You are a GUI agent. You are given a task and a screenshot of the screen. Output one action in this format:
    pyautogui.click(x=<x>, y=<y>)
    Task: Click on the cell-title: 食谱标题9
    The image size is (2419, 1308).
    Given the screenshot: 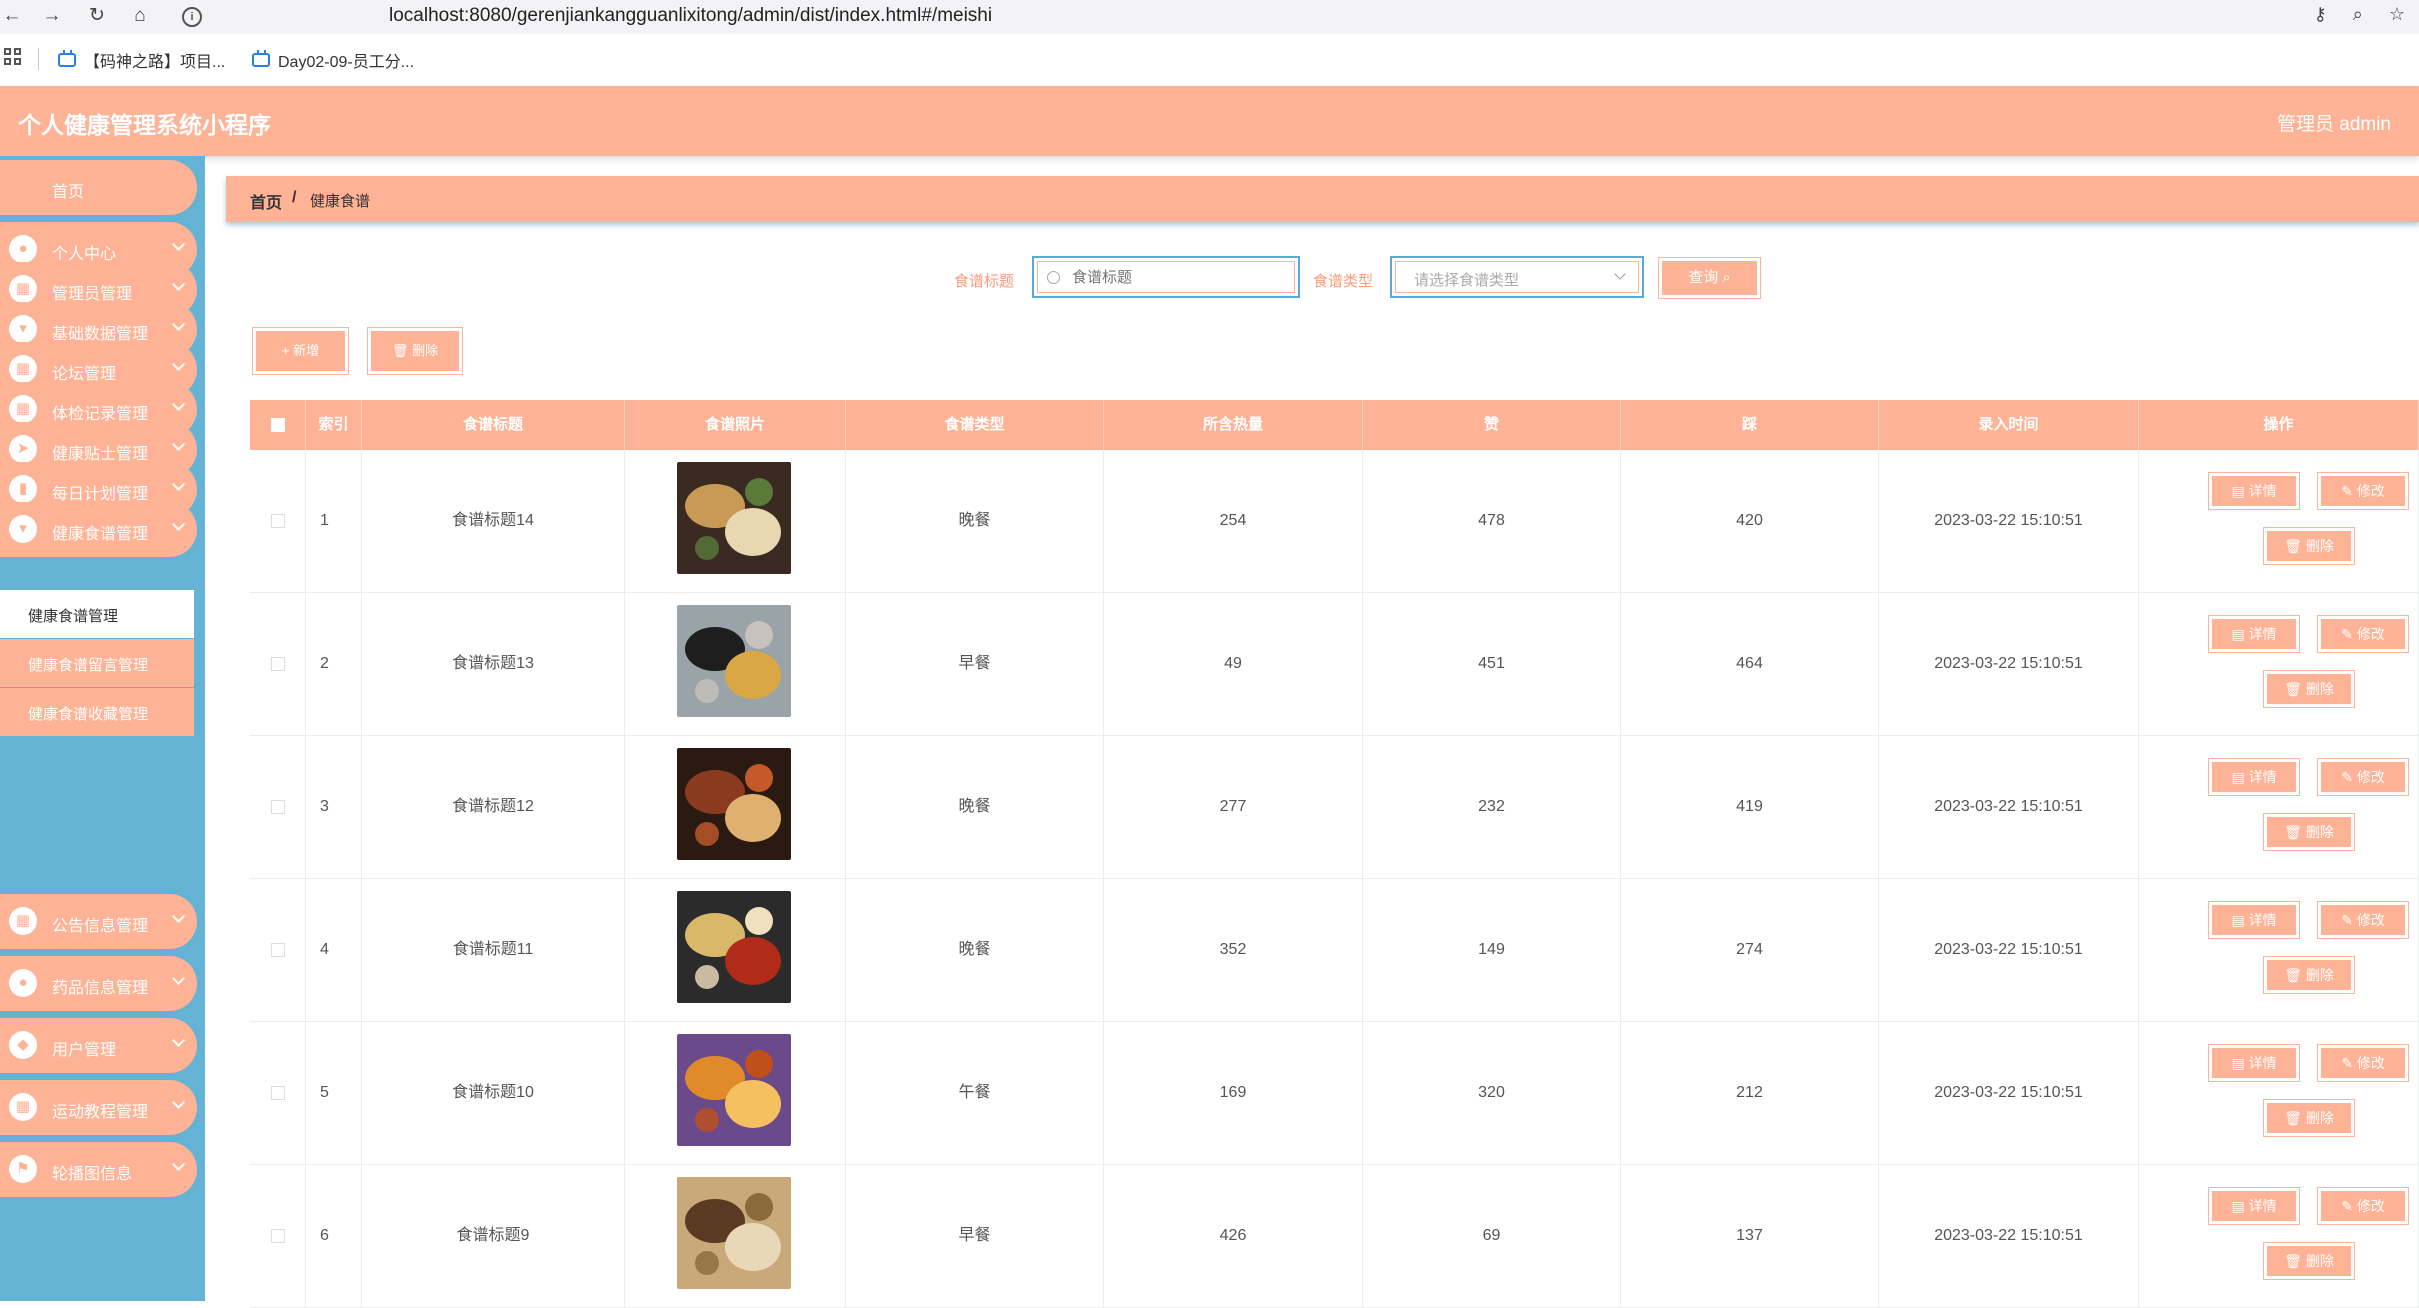 What is the action you would take?
    pyautogui.click(x=493, y=1236)
    